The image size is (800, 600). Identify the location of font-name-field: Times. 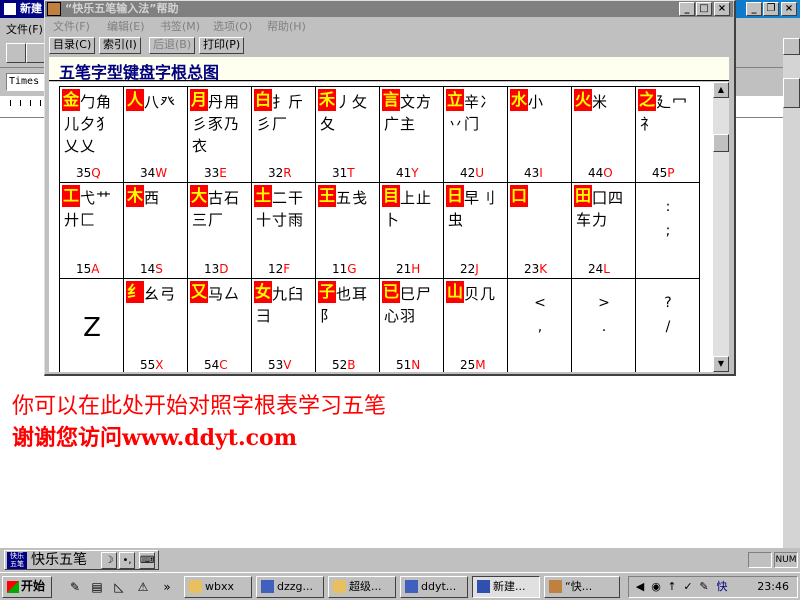
(26, 82).